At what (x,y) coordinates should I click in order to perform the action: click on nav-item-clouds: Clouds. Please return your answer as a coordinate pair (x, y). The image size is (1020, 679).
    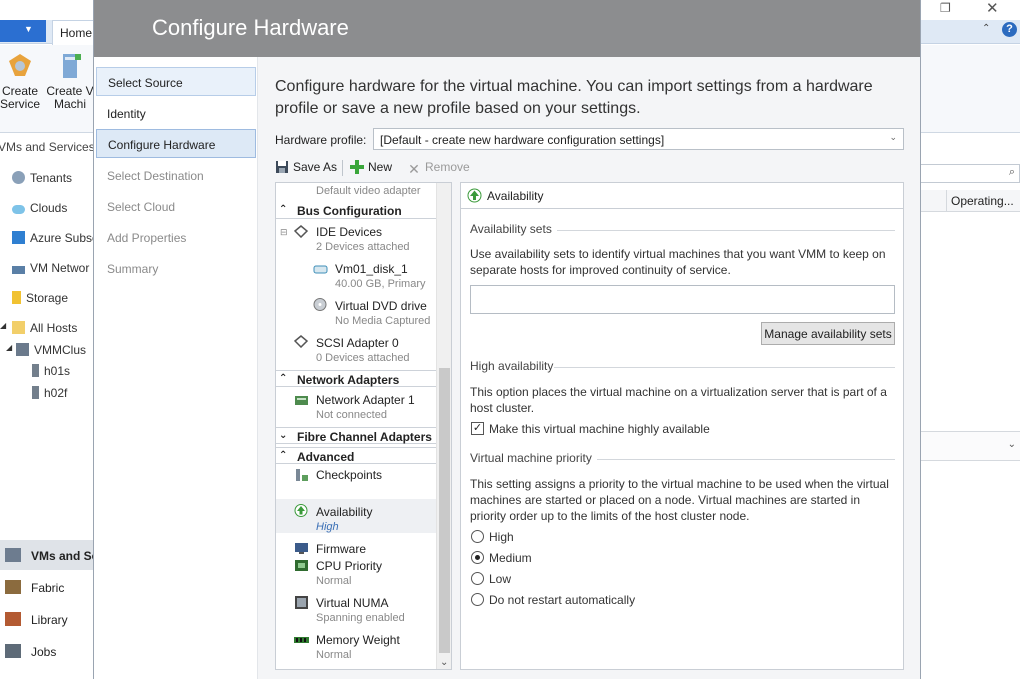
    Looking at the image, I should click on (39, 208).